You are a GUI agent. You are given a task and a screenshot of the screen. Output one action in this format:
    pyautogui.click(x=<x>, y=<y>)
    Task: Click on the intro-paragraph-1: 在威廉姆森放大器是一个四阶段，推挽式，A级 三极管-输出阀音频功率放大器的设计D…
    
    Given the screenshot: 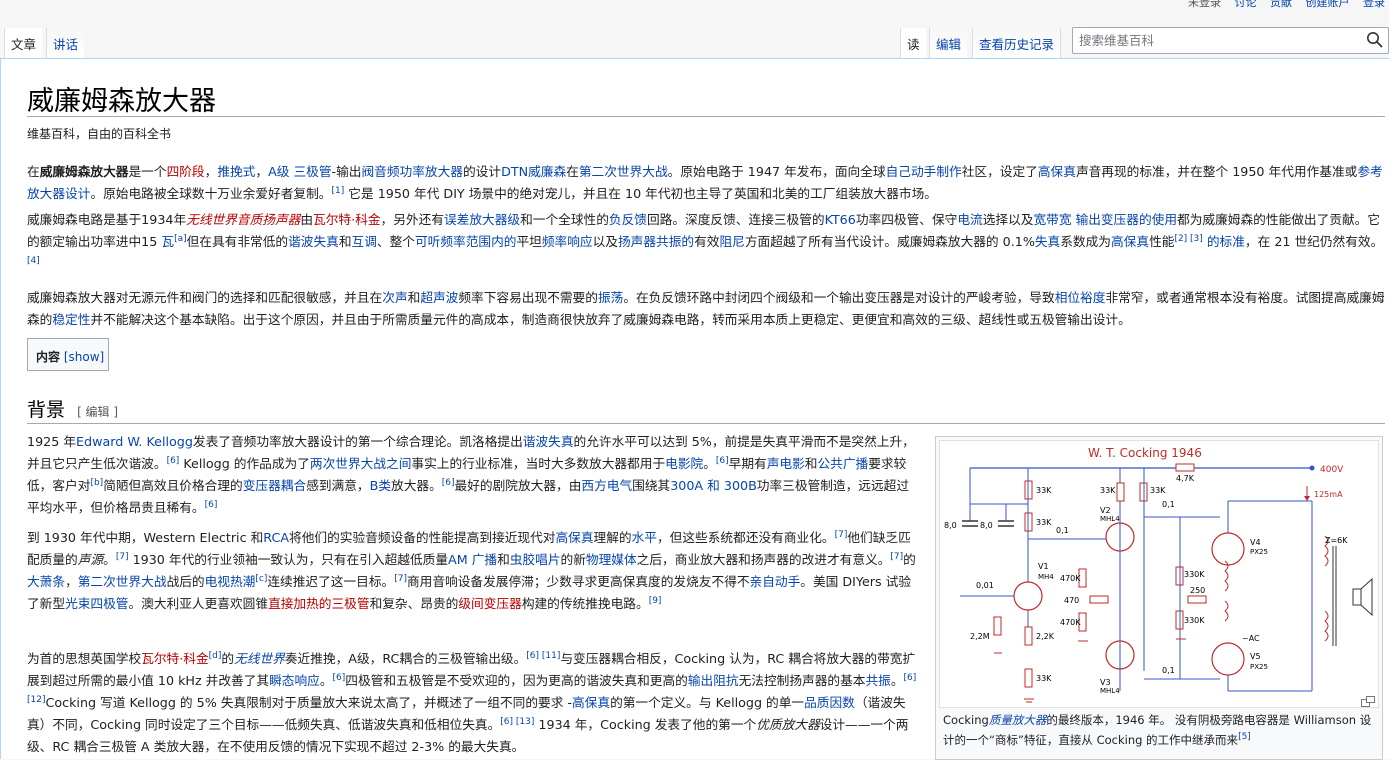 What is the action you would take?
    pyautogui.click(x=705, y=182)
    